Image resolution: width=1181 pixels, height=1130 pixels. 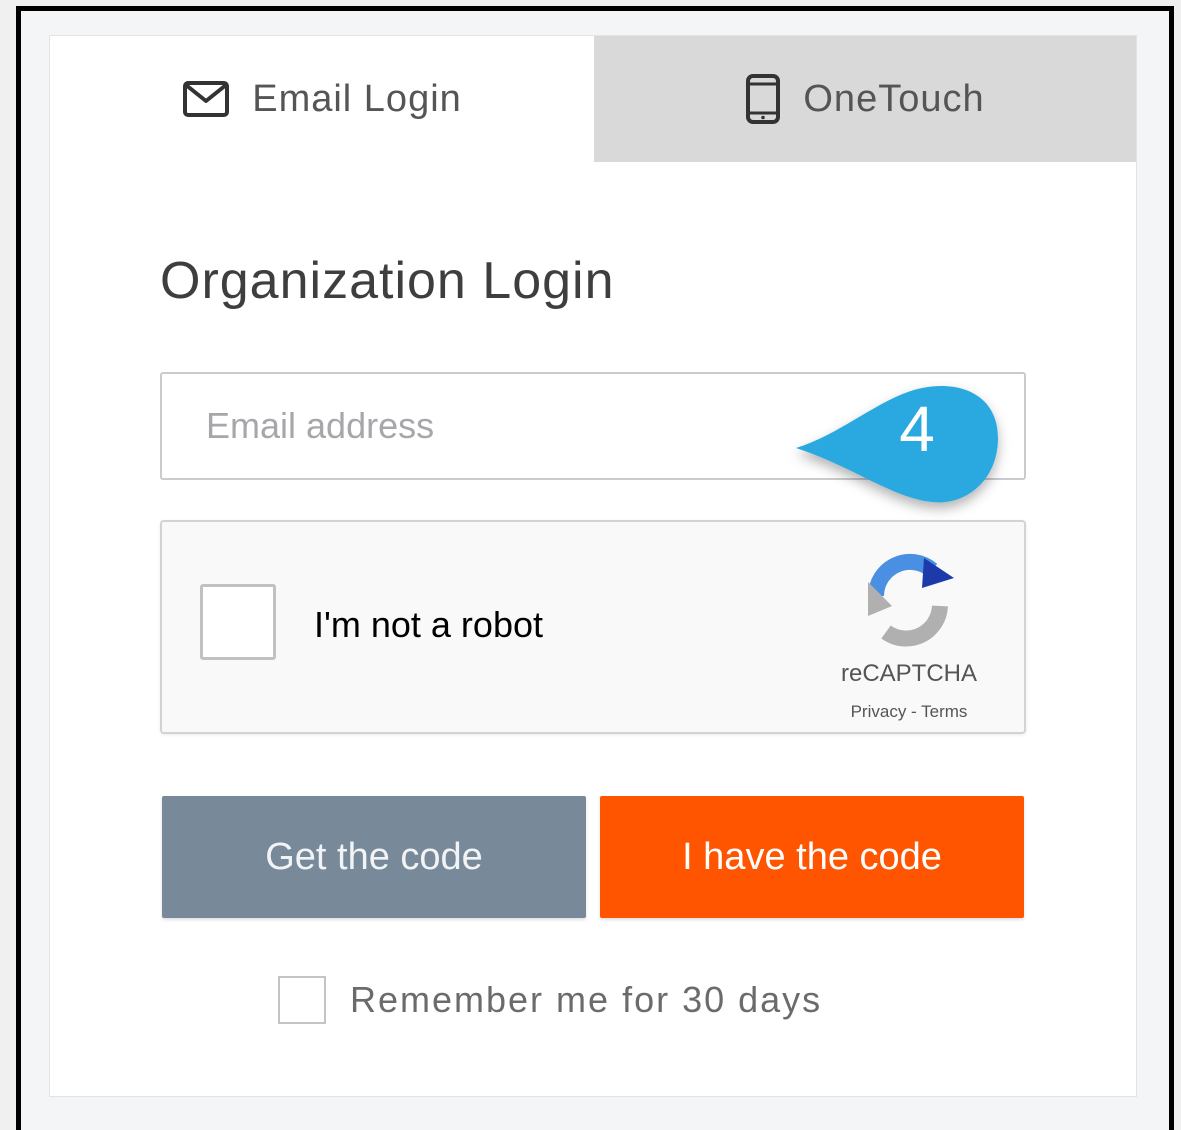 I want to click on tab-onetouch: OneTouch, so click(x=865, y=99).